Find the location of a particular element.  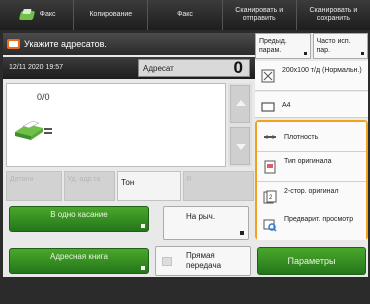

on-hook-button: На рыч. is located at coordinates (206, 223).